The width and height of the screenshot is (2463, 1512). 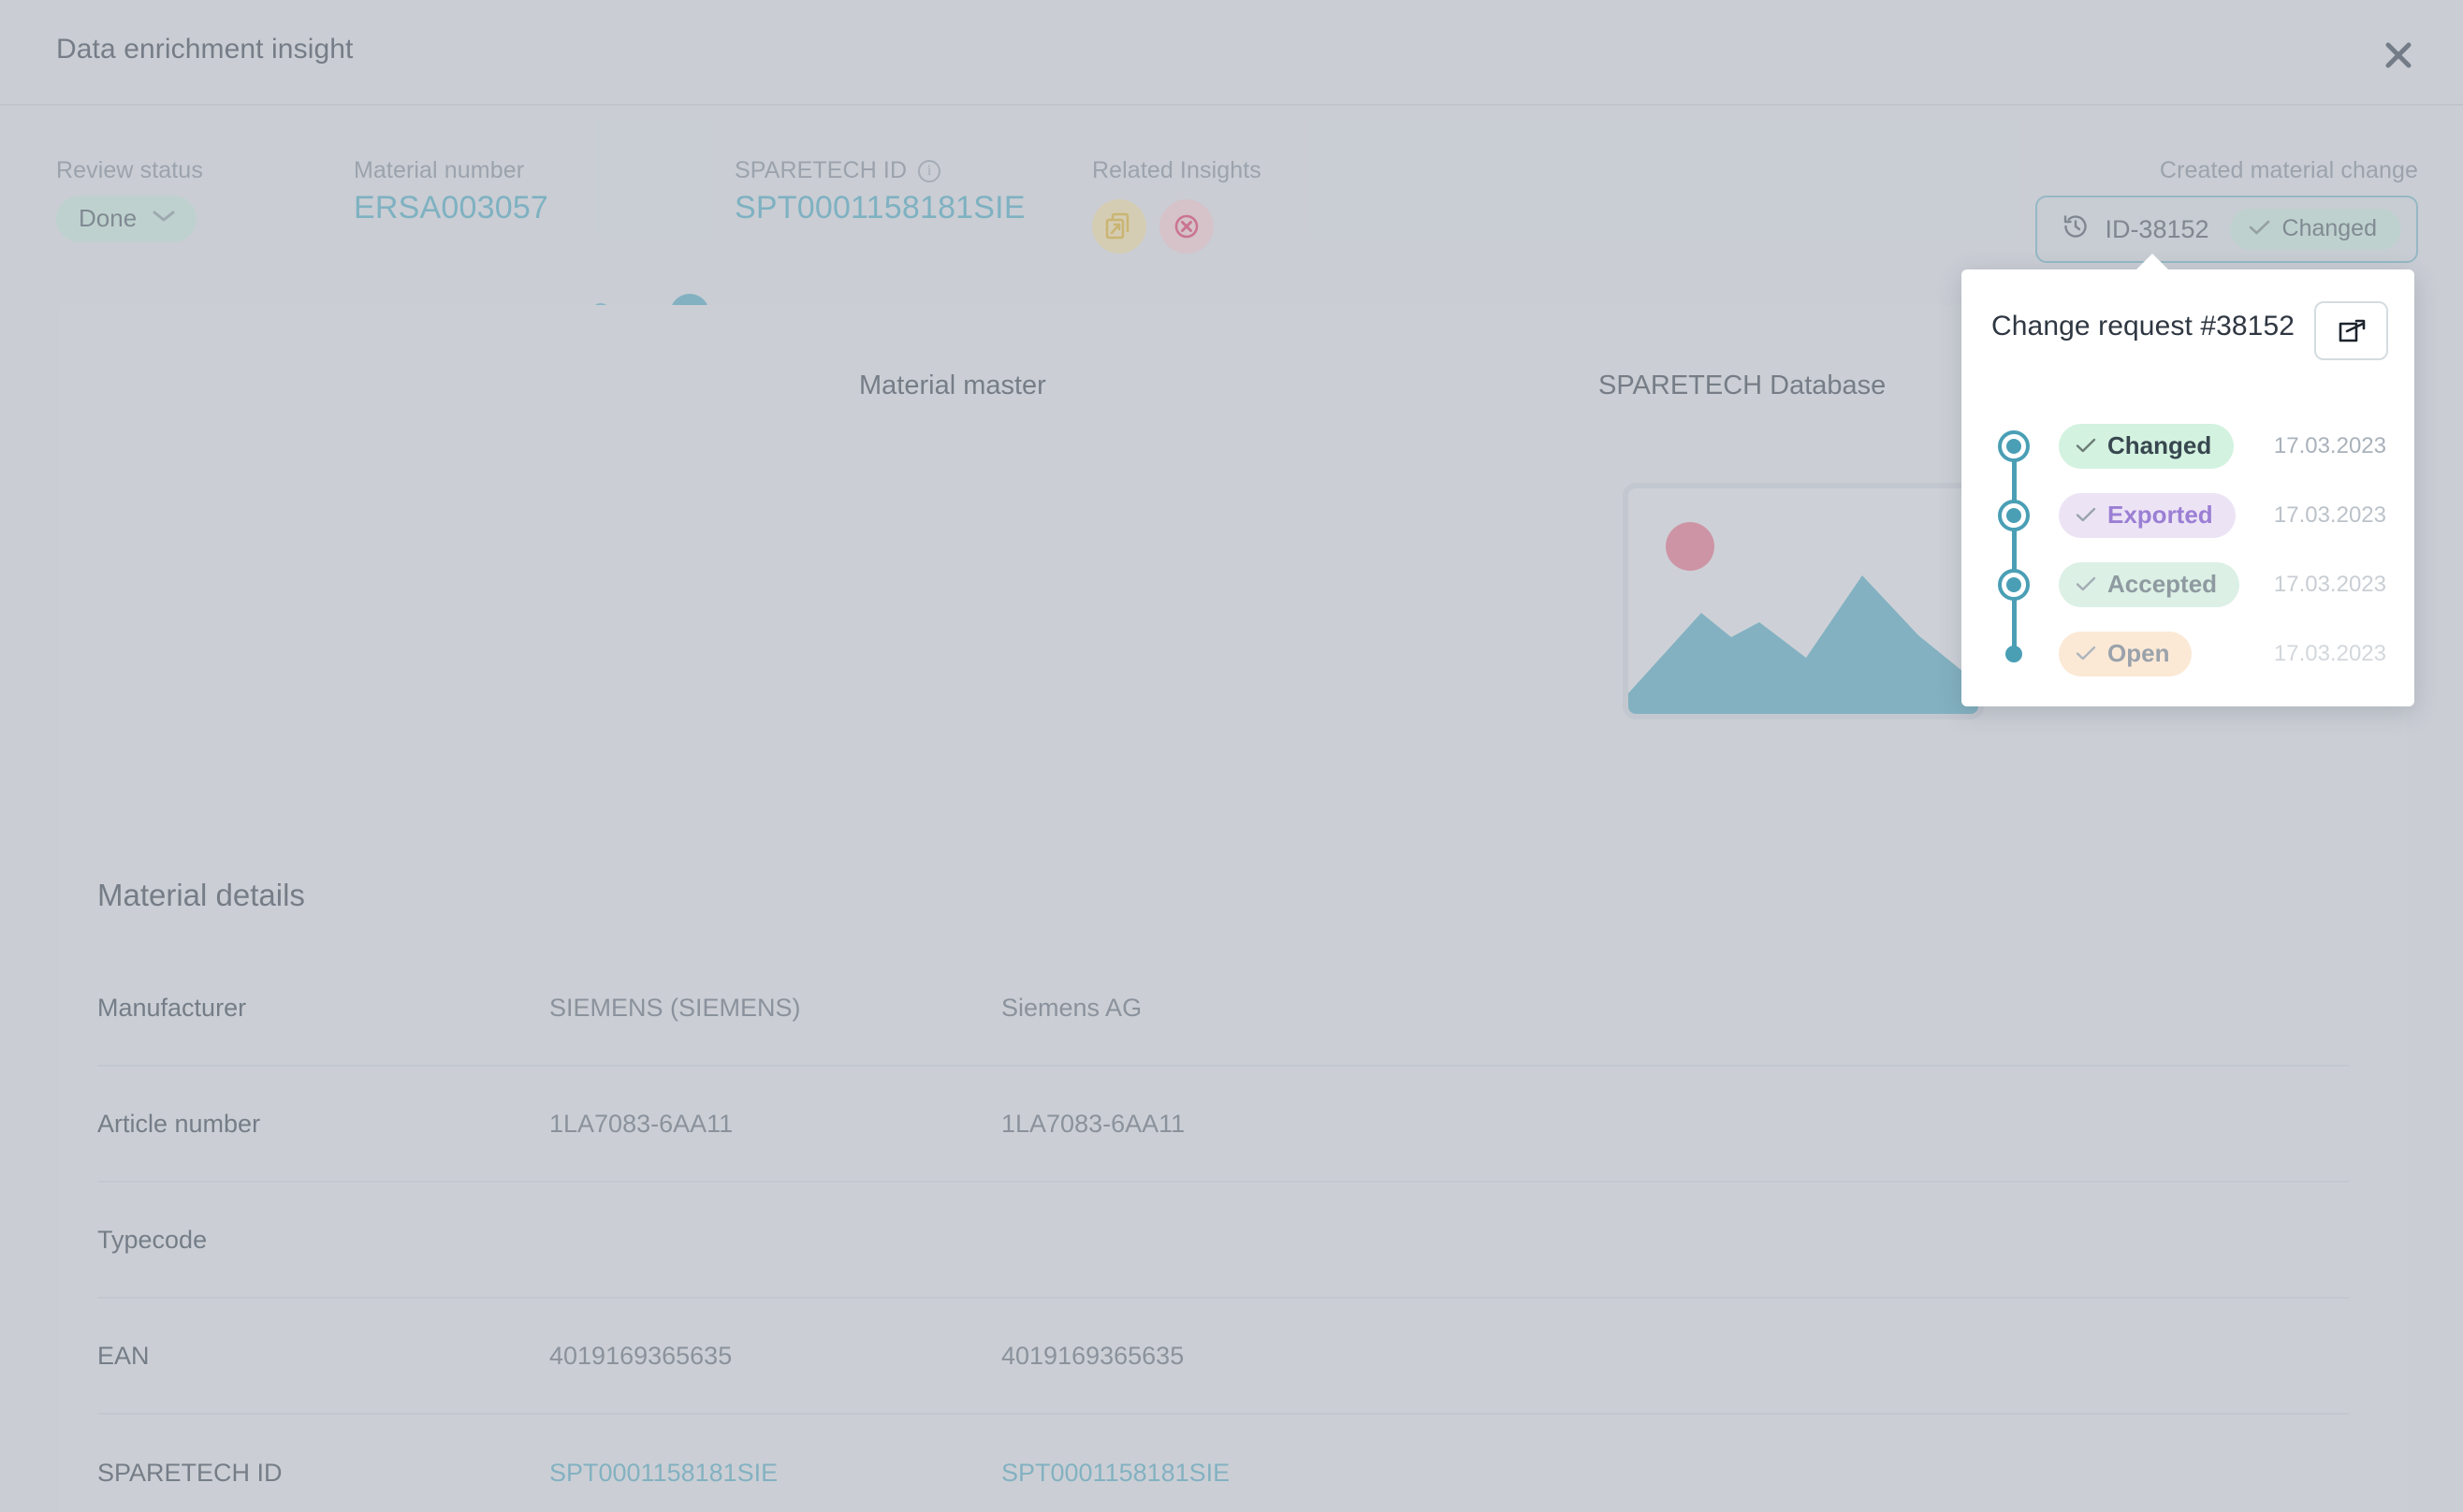 What do you see at coordinates (2076, 230) in the screenshot?
I see `history-clock-icon` at bounding box center [2076, 230].